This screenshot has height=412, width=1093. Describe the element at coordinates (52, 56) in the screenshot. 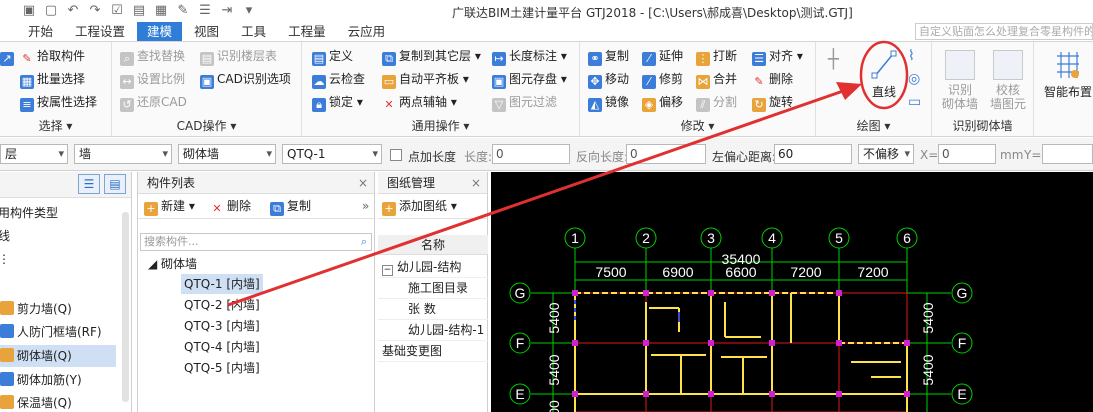

I see `pick-component-button: ✎ 拾取构件` at that location.